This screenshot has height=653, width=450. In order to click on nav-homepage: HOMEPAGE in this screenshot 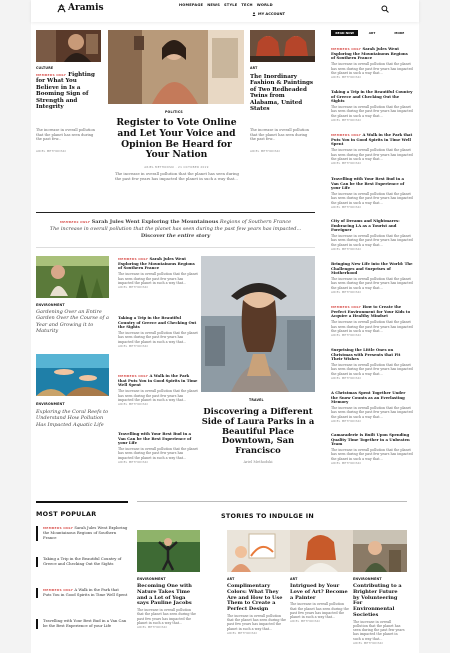, I will do `click(191, 5)`.